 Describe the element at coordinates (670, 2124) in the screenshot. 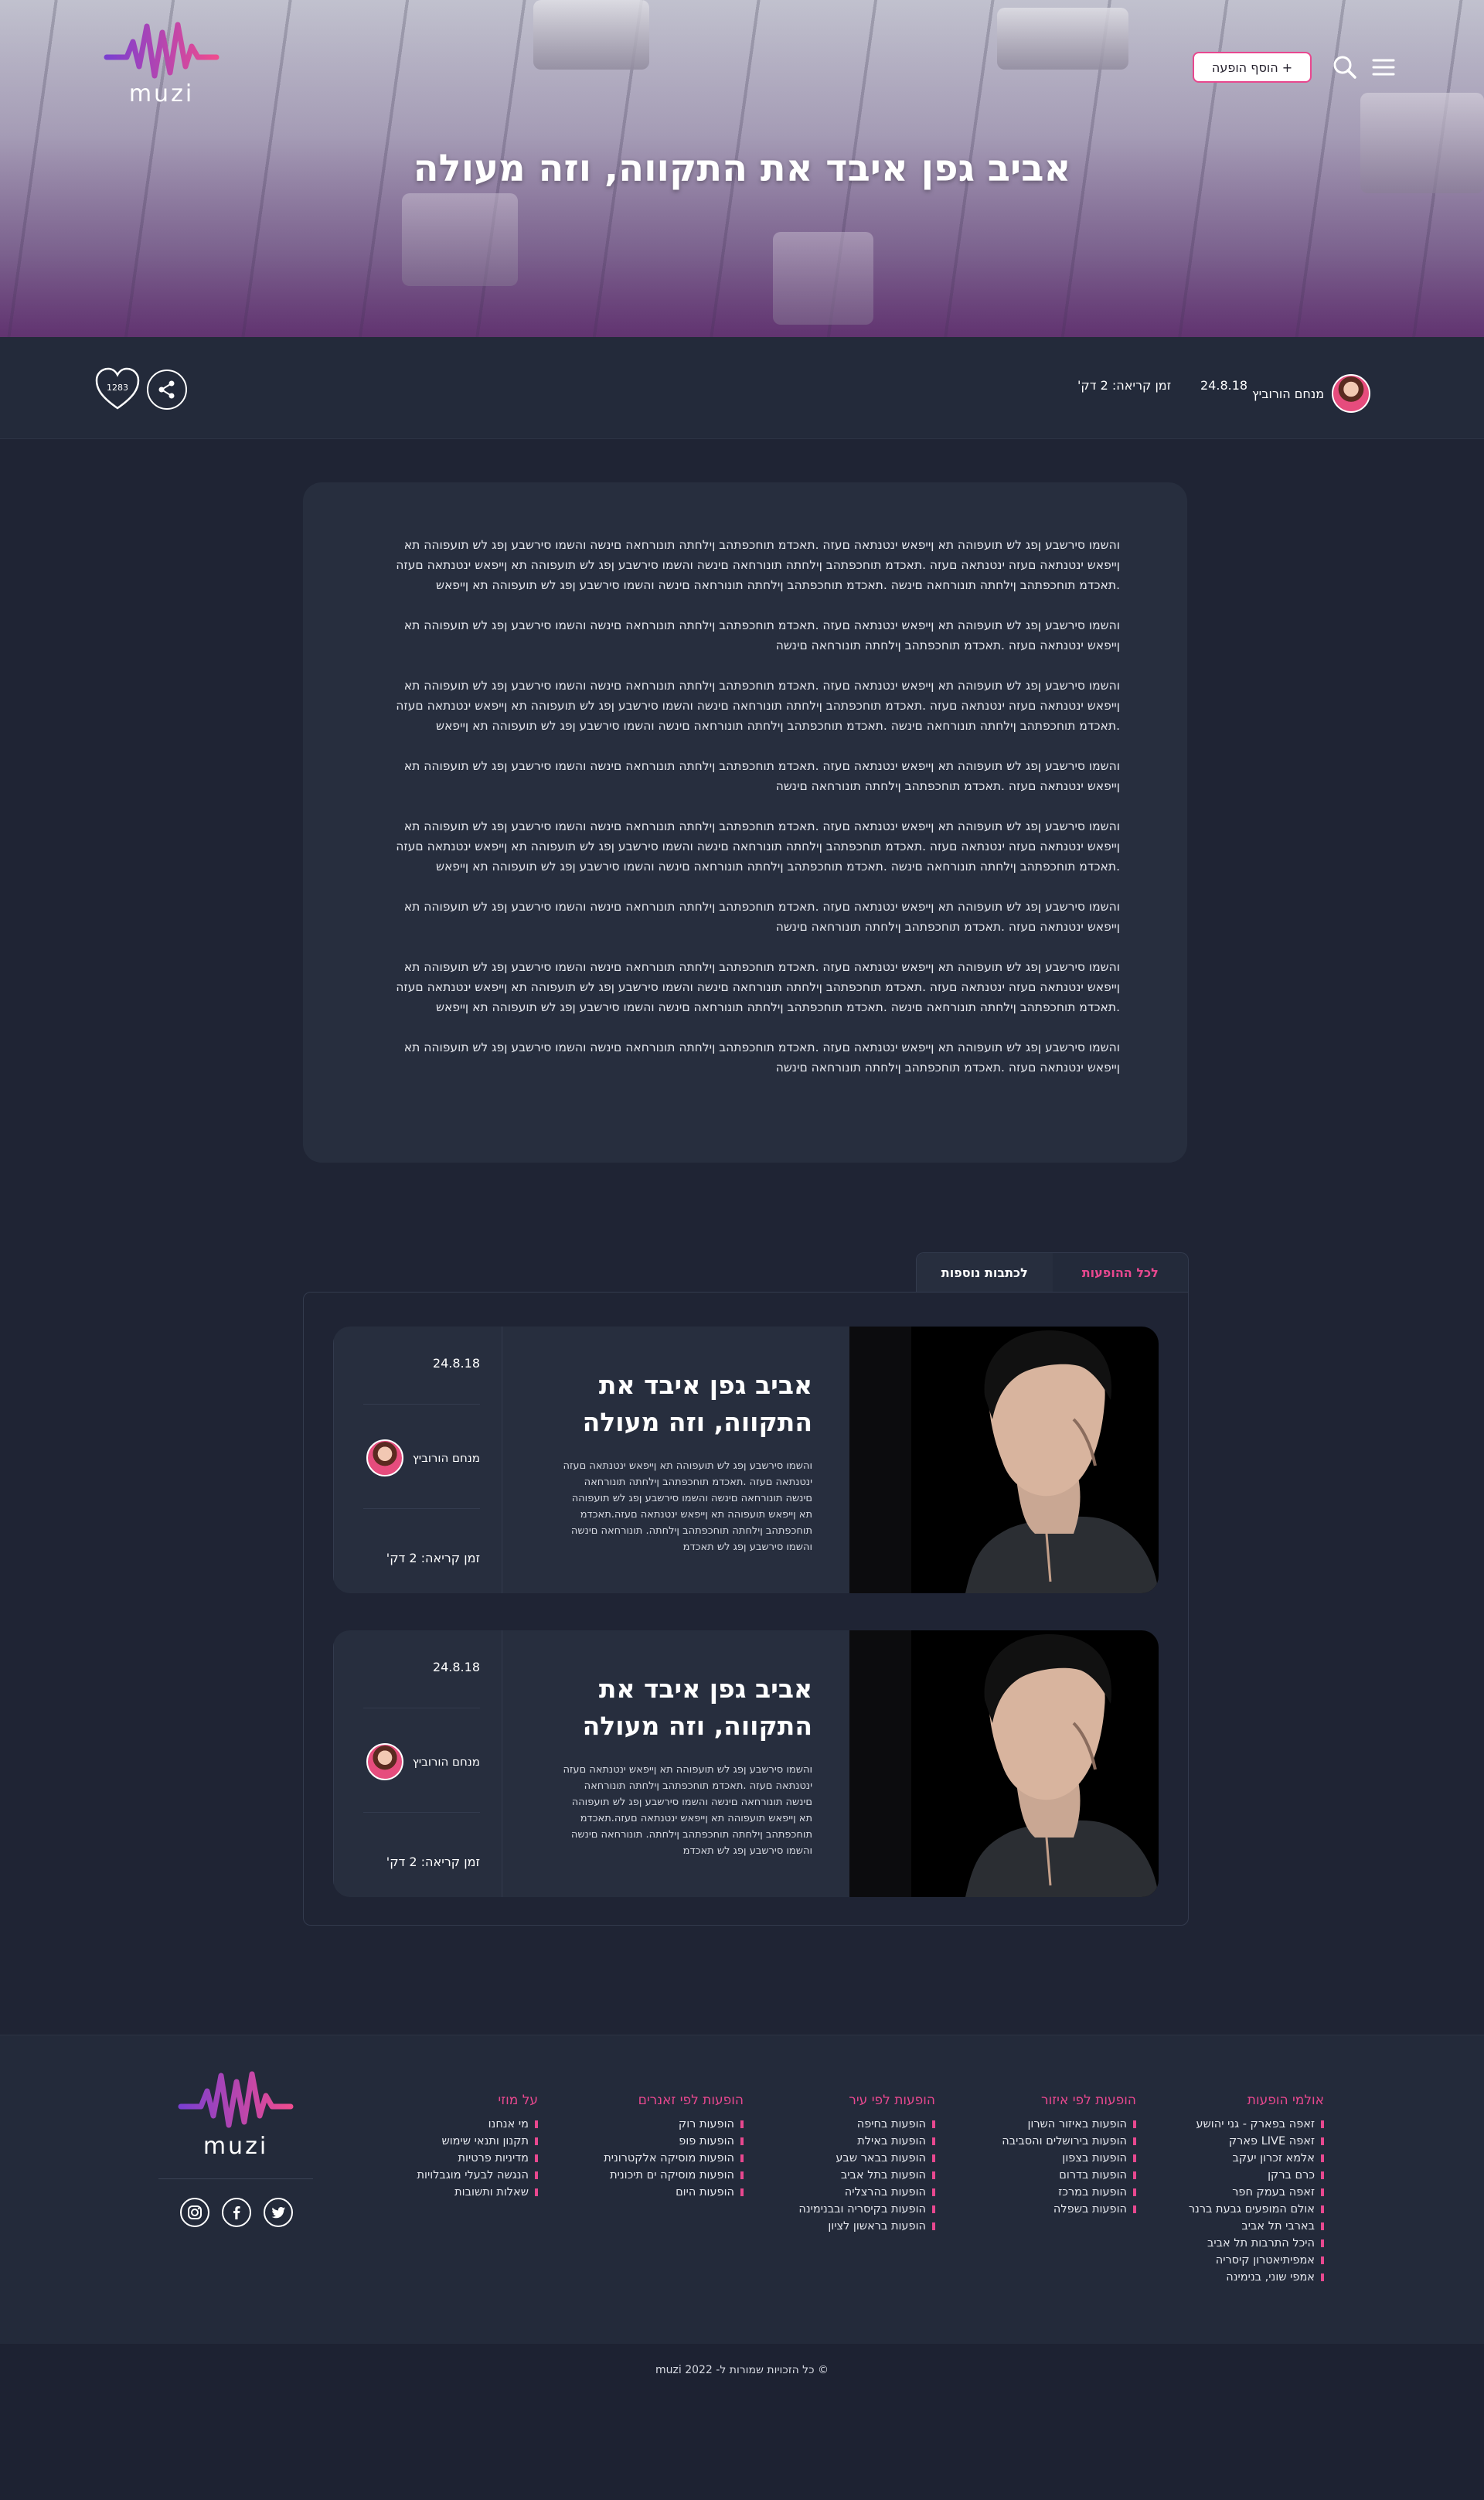

I see `footer-link: הופעות רוק` at that location.